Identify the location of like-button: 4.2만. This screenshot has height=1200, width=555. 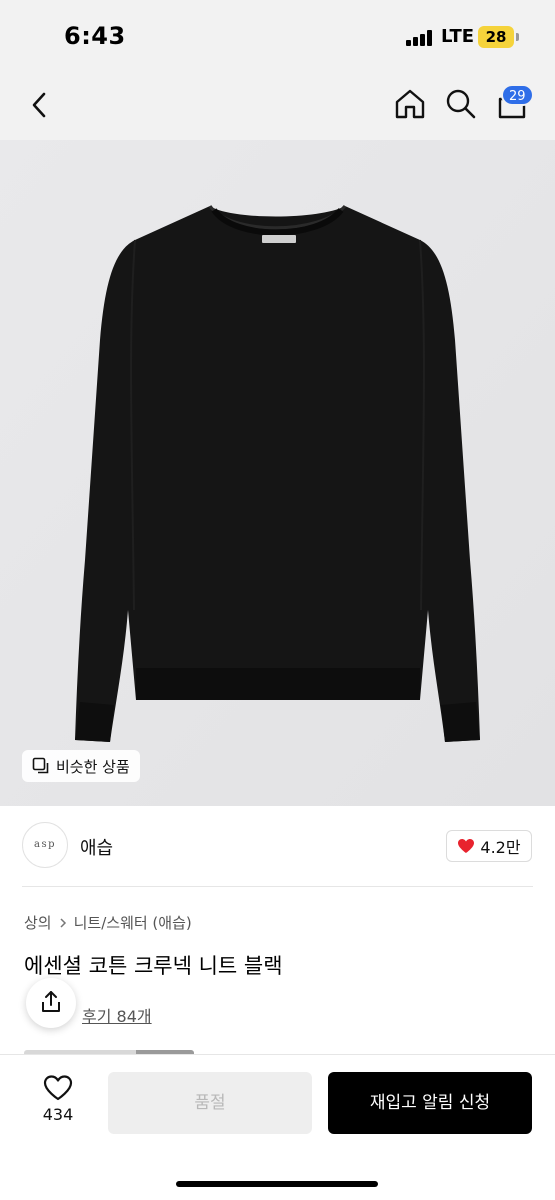
(489, 846).